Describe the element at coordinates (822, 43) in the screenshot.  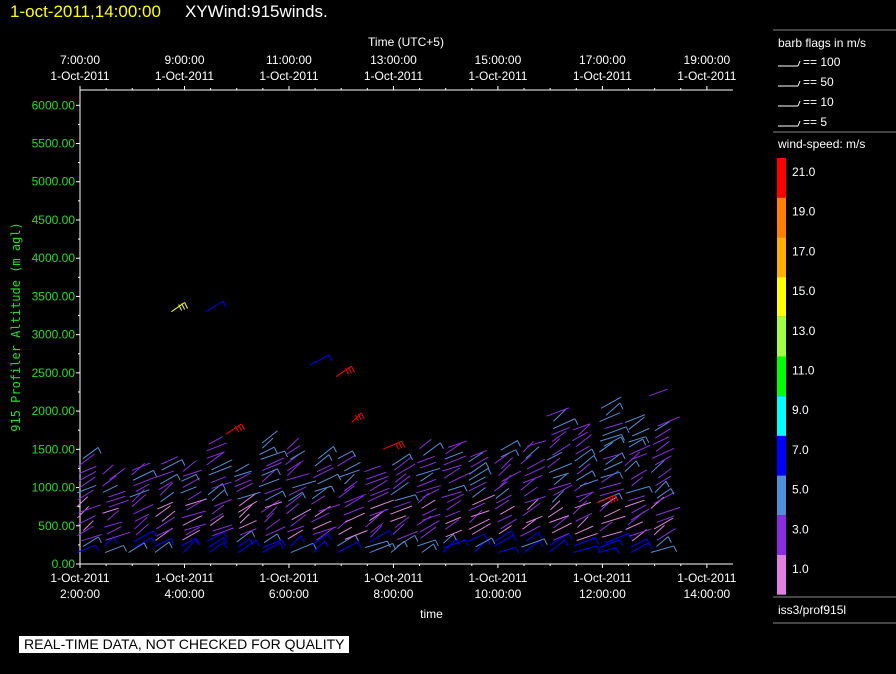
I see `flags-legend-title: barb flags in m/s` at that location.